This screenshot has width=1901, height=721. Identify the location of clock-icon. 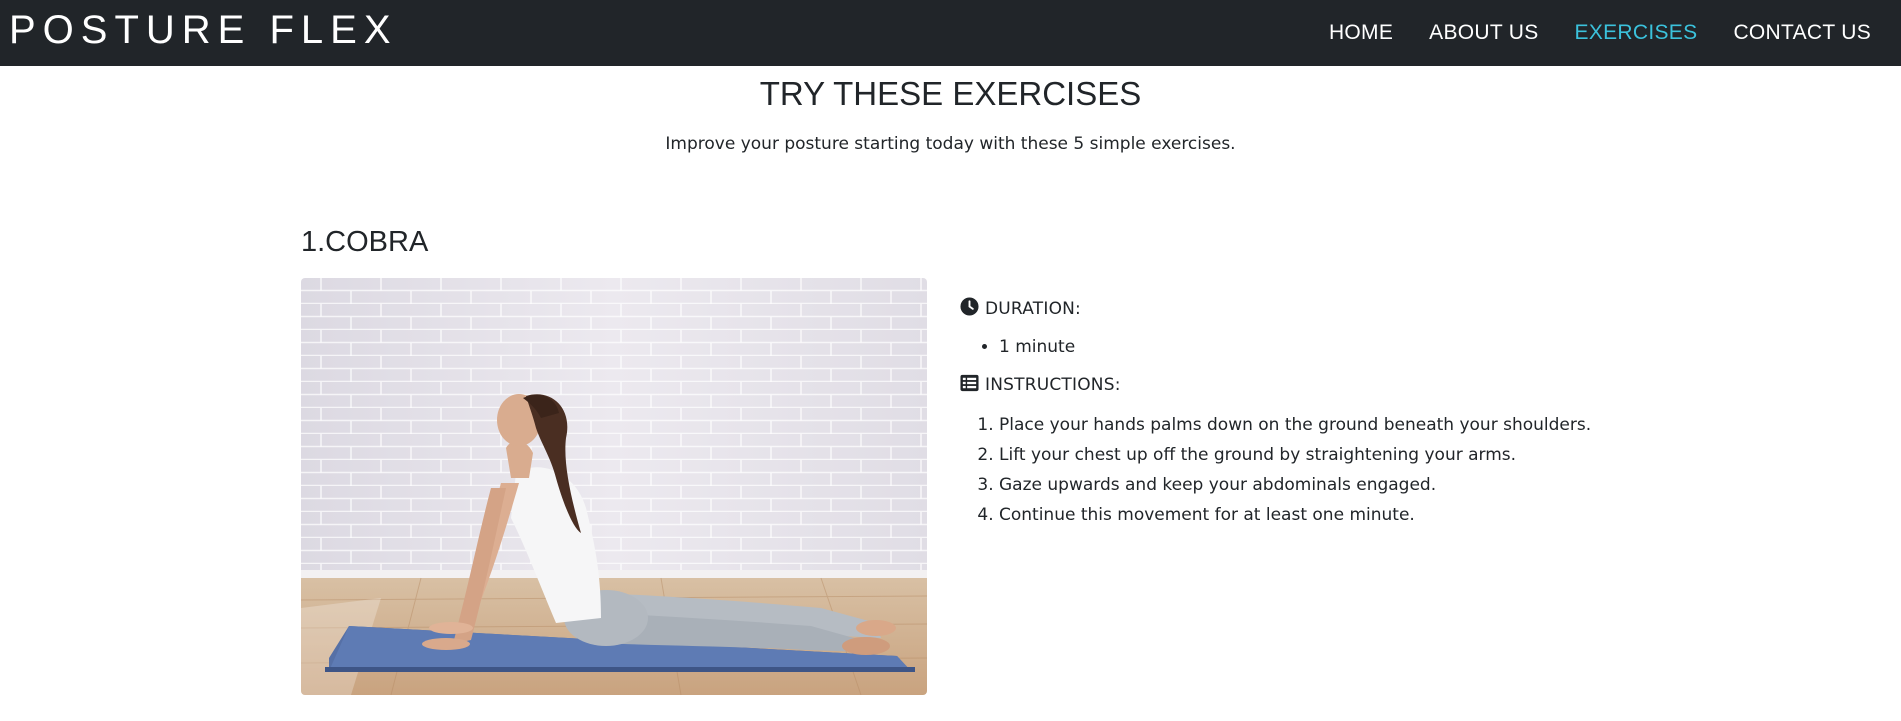
(972, 309).